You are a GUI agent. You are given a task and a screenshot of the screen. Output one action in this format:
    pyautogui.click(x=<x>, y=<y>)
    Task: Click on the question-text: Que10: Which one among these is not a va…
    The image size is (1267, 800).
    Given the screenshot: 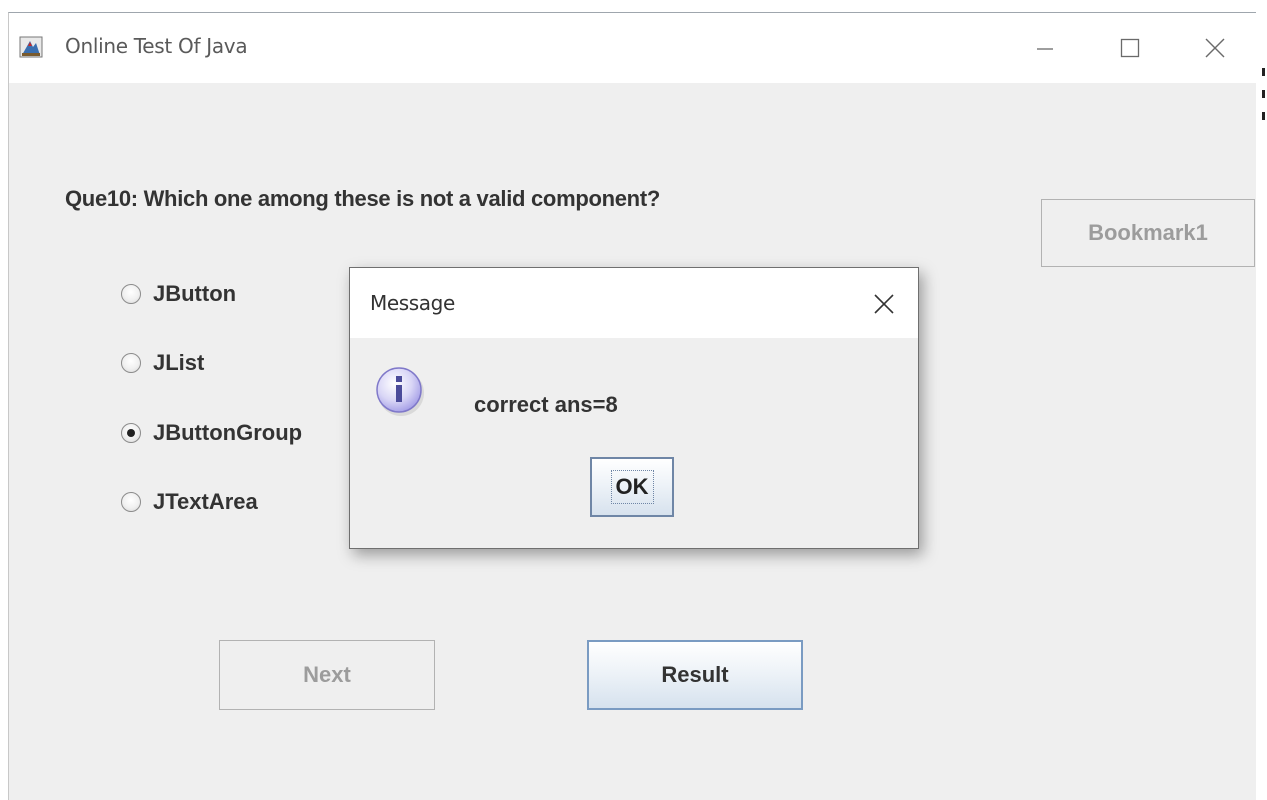 What is the action you would take?
    pyautogui.click(x=362, y=198)
    